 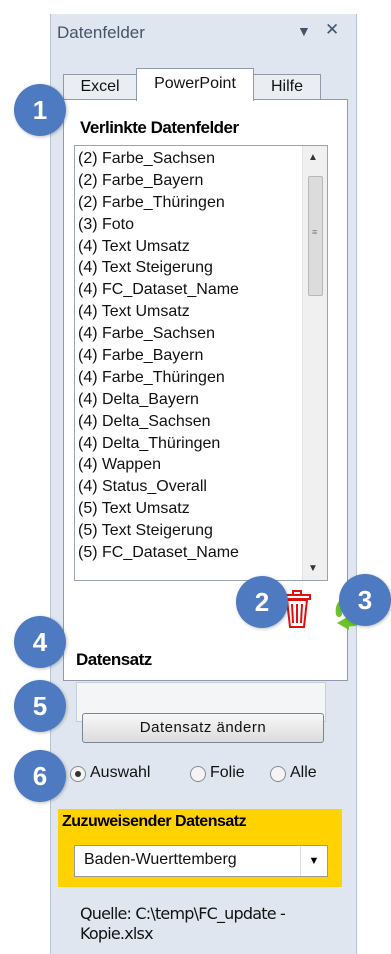 What do you see at coordinates (189, 268) in the screenshot?
I see `list-item: (4) Text Steigerung` at bounding box center [189, 268].